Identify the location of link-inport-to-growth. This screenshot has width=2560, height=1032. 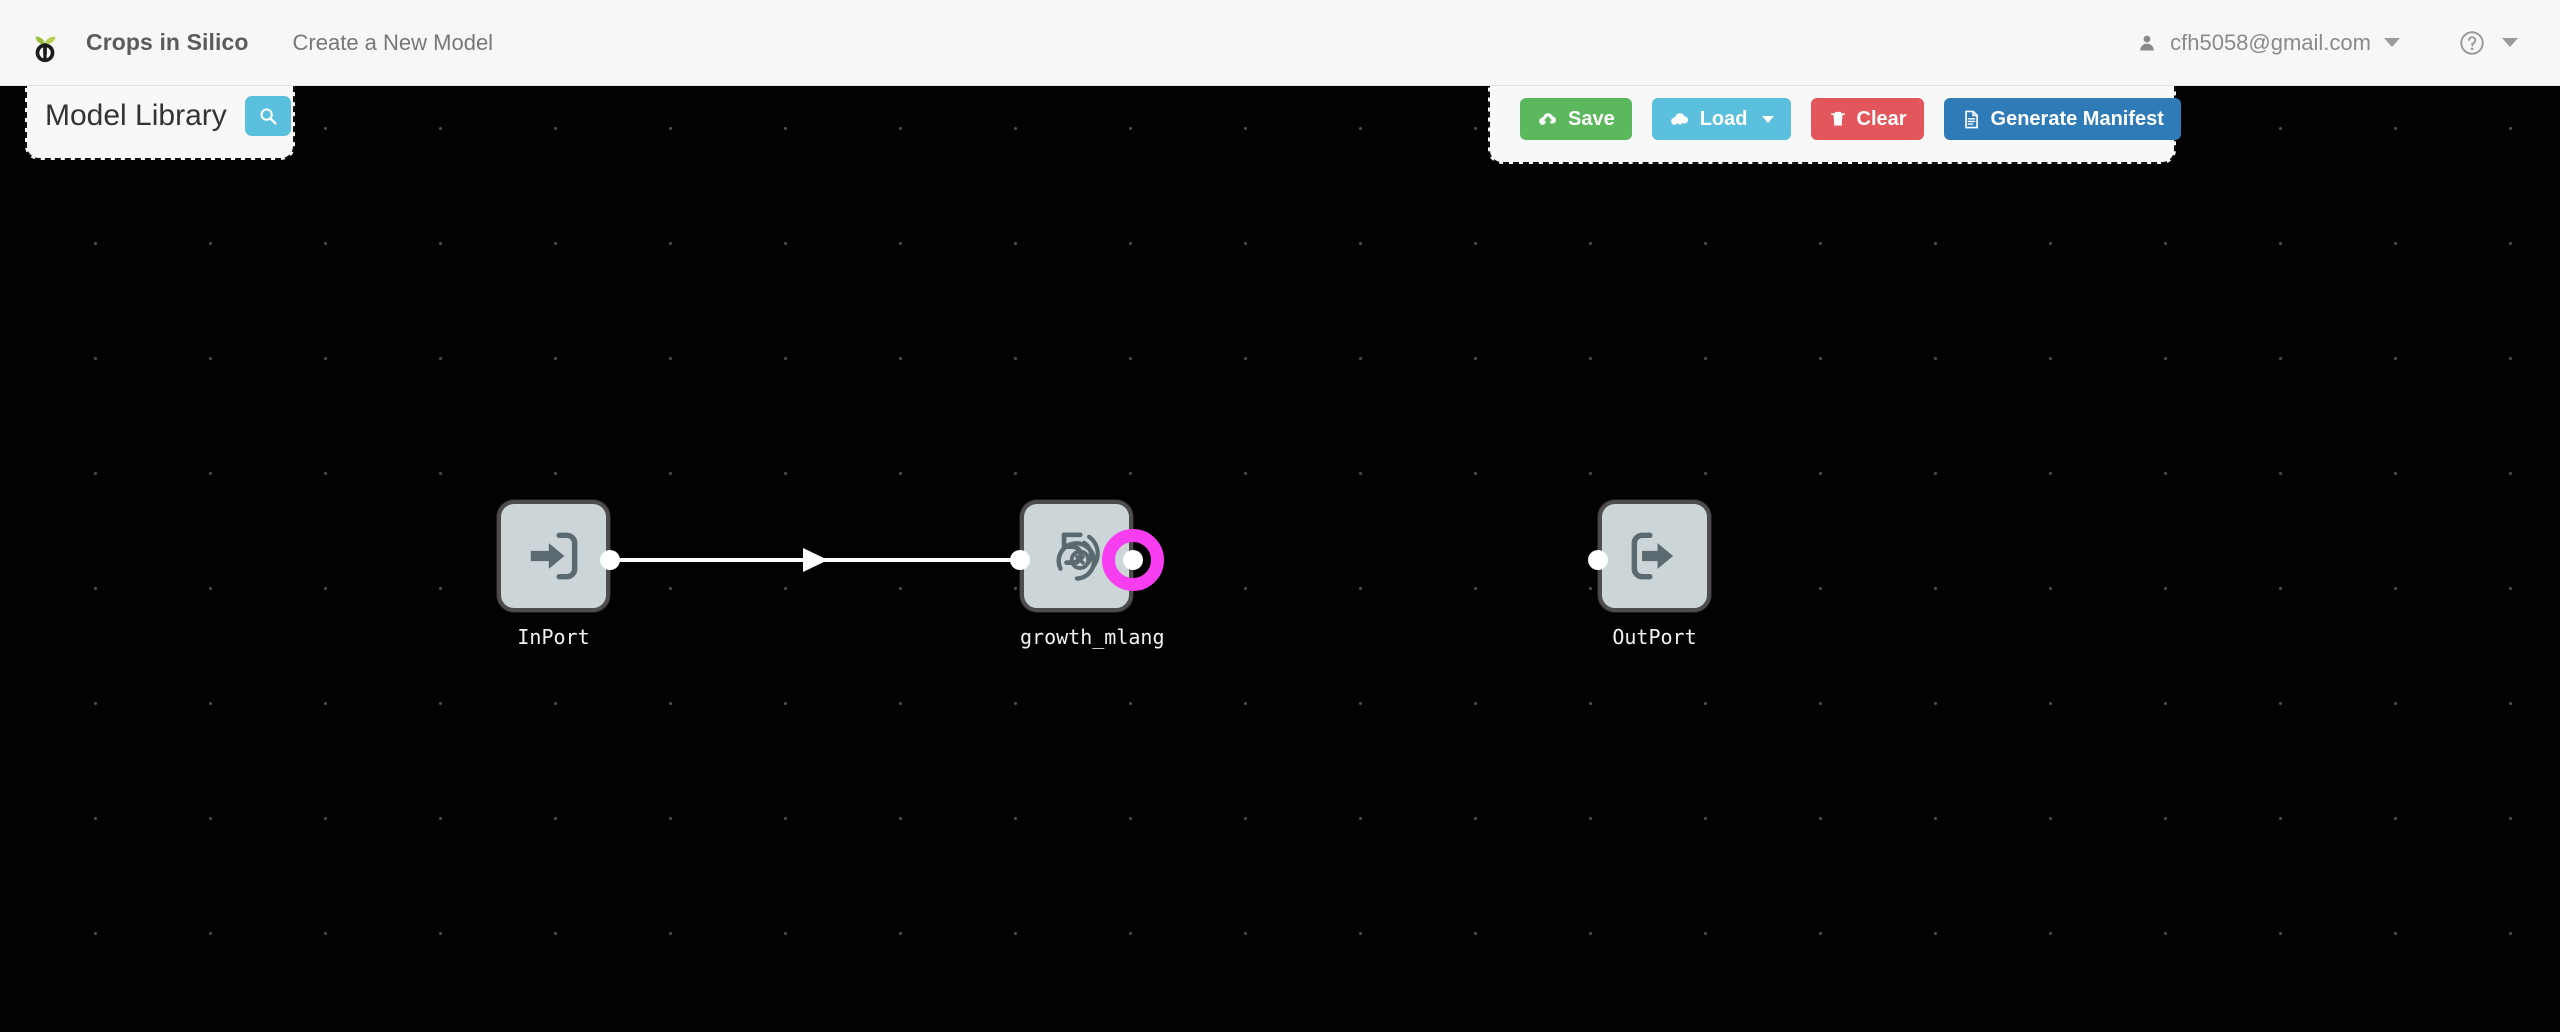
(817, 560).